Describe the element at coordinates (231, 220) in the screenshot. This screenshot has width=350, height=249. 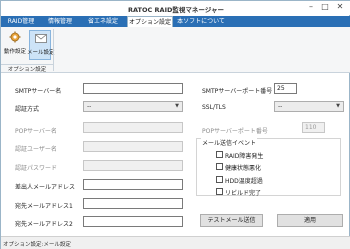
I see `test-mail-button: テストメール送信` at that location.